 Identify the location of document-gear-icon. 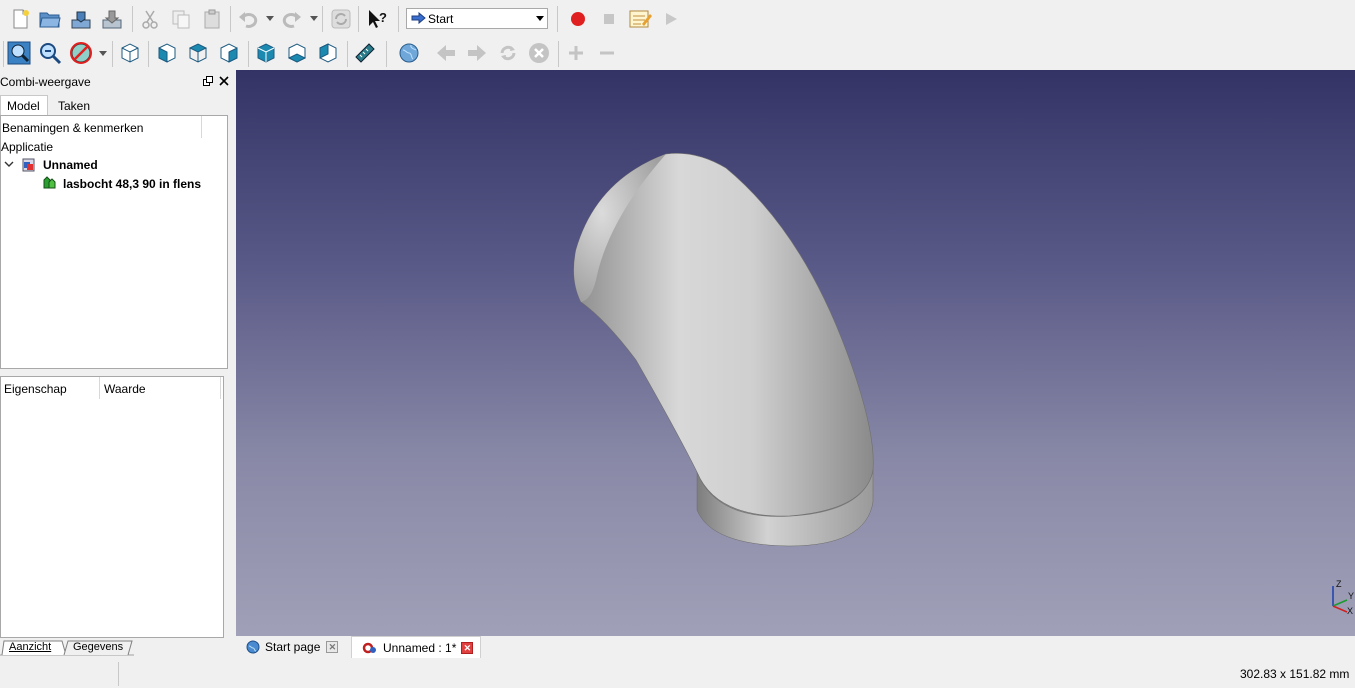
(369, 647).